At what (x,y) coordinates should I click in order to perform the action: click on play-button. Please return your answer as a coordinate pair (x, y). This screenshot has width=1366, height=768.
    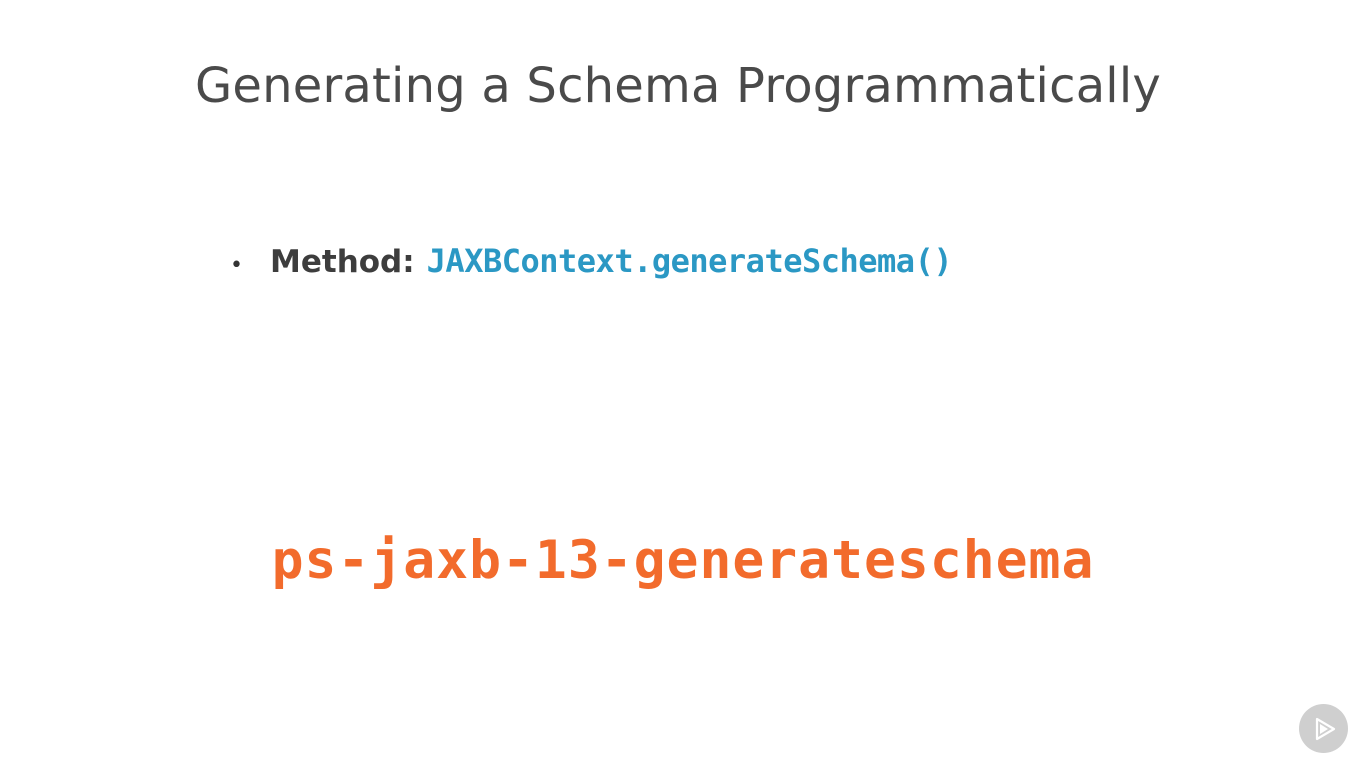
    Looking at the image, I should click on (1323, 728).